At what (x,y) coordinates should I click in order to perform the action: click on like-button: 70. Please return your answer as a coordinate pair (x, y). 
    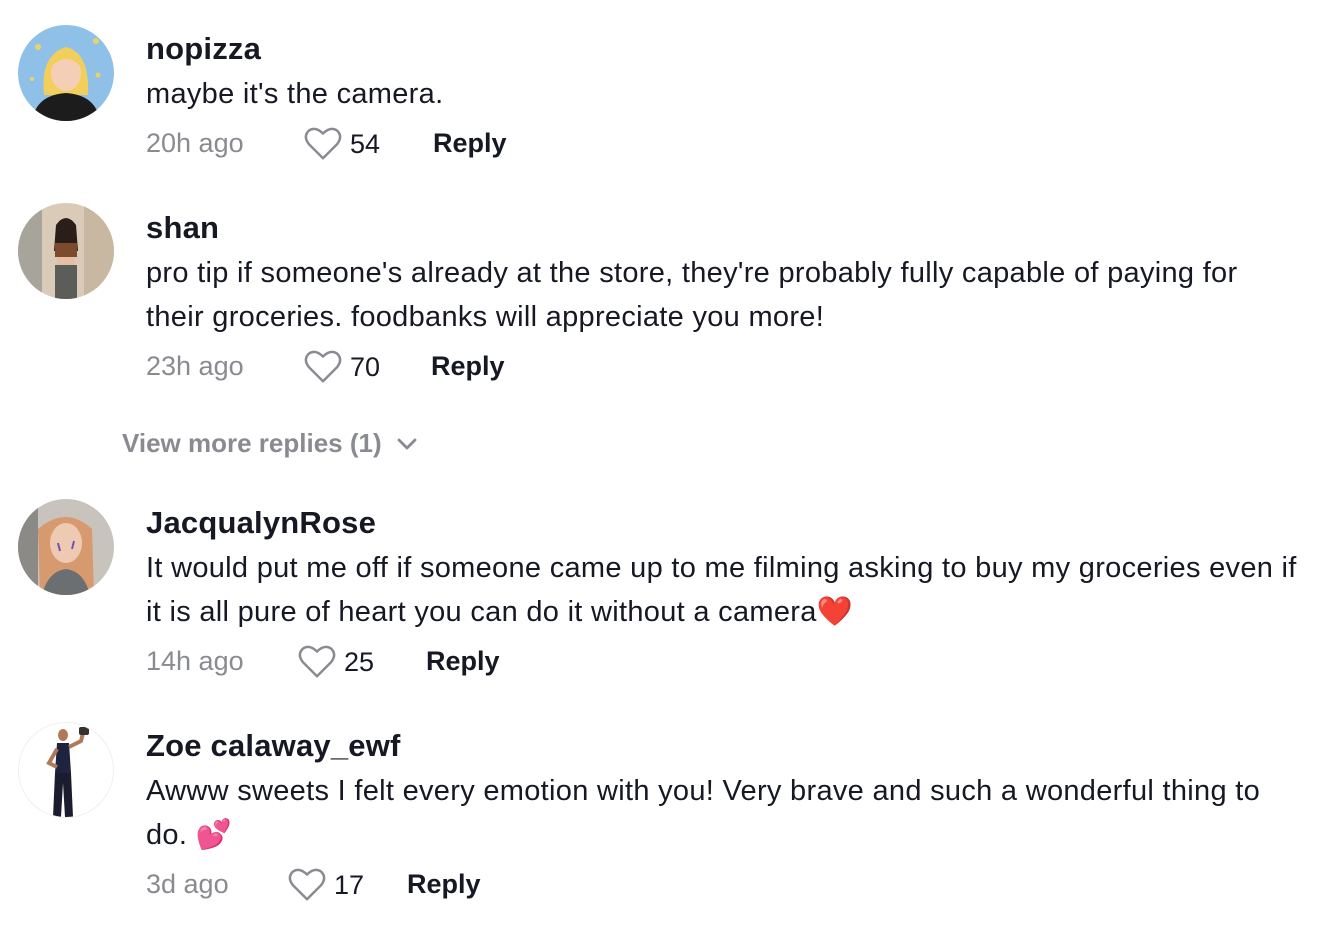
    Looking at the image, I should click on (342, 367).